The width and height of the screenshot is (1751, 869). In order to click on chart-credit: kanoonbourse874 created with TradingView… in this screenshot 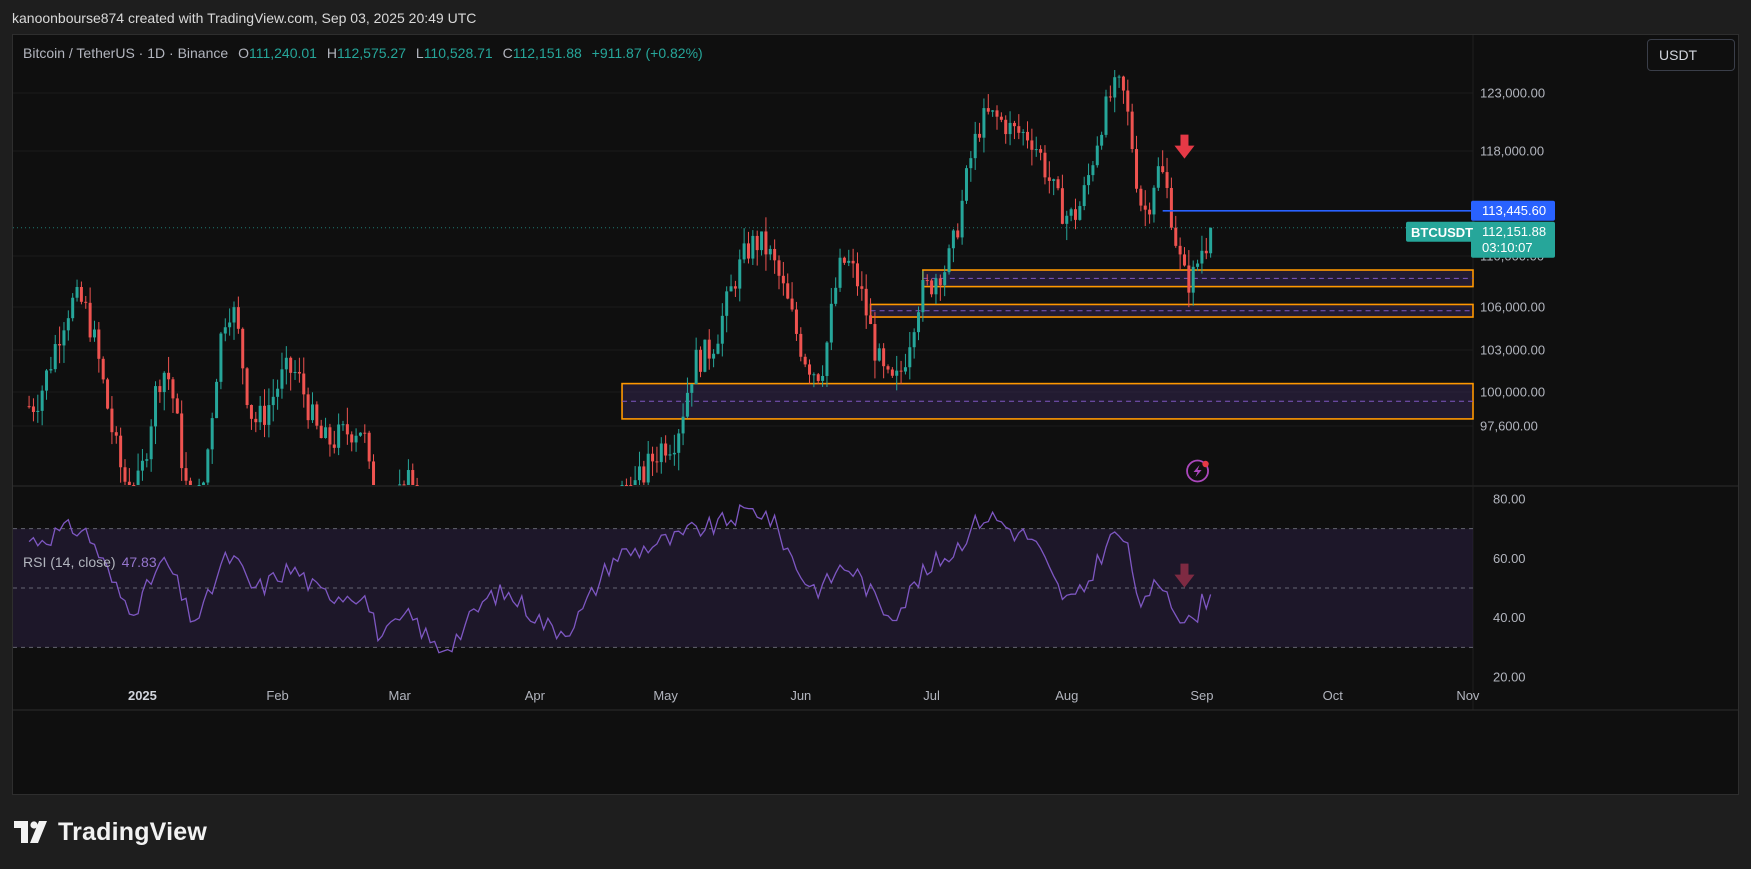, I will do `click(244, 18)`.